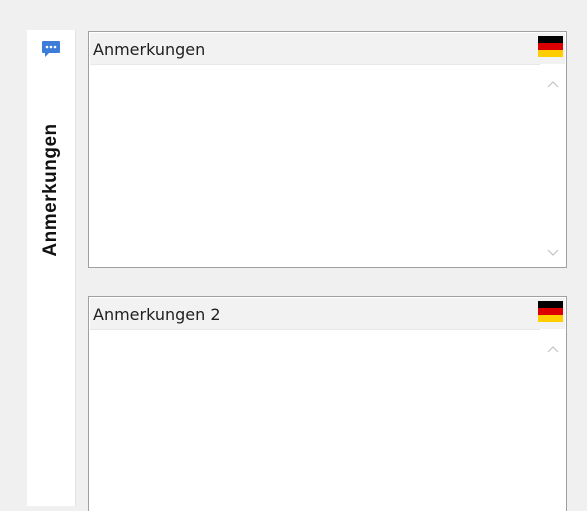  I want to click on notes-field-1-title: Anmerkungen, so click(149, 49).